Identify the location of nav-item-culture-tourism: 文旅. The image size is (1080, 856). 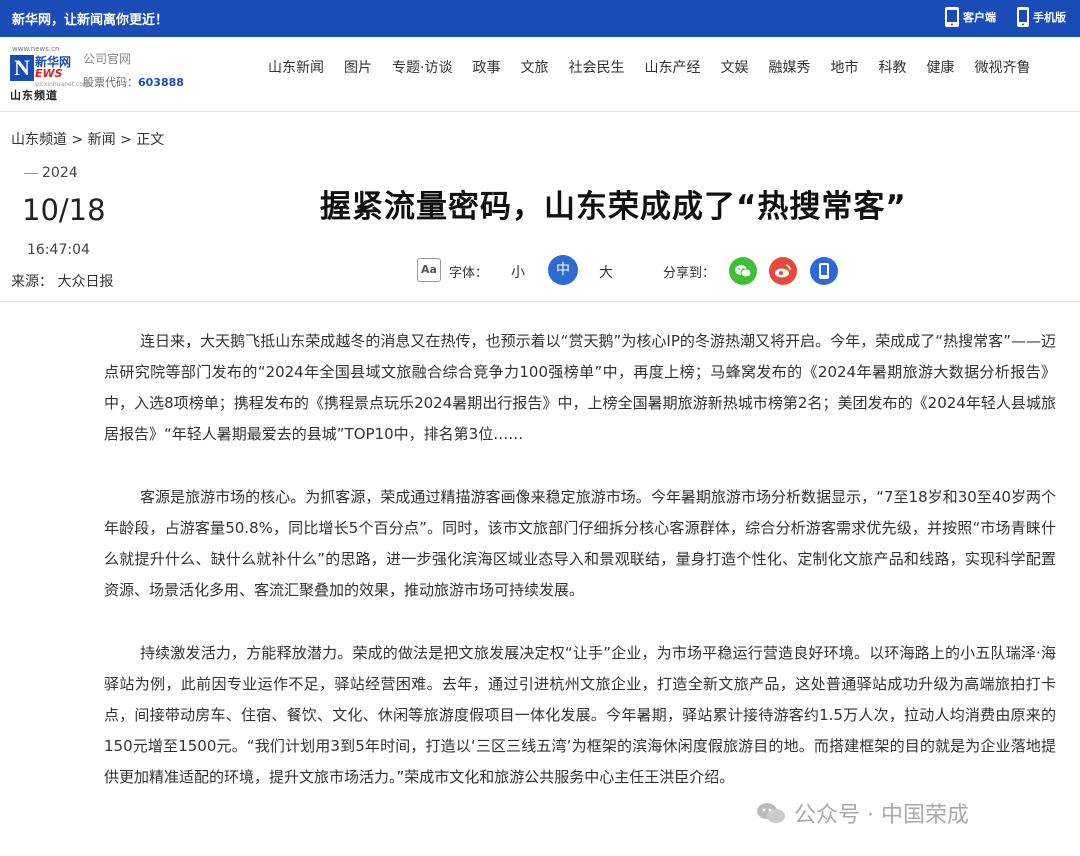
(534, 67).